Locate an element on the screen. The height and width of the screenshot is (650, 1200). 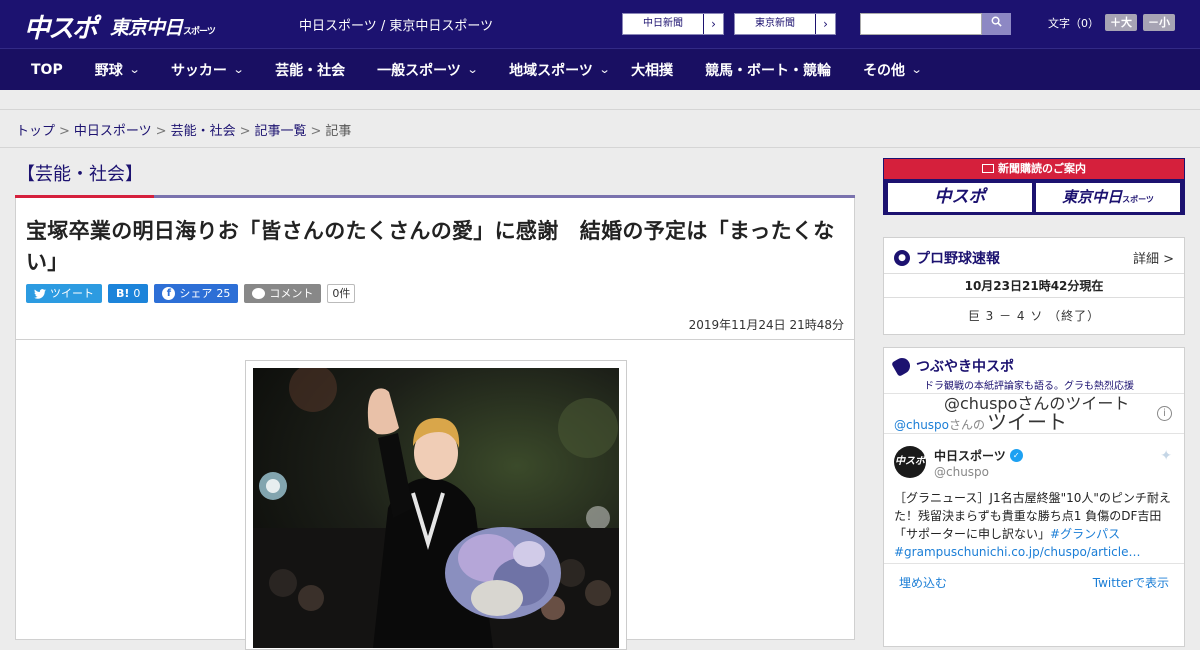
nav-item-soccer: サッカー ⌄ is located at coordinates (207, 70).